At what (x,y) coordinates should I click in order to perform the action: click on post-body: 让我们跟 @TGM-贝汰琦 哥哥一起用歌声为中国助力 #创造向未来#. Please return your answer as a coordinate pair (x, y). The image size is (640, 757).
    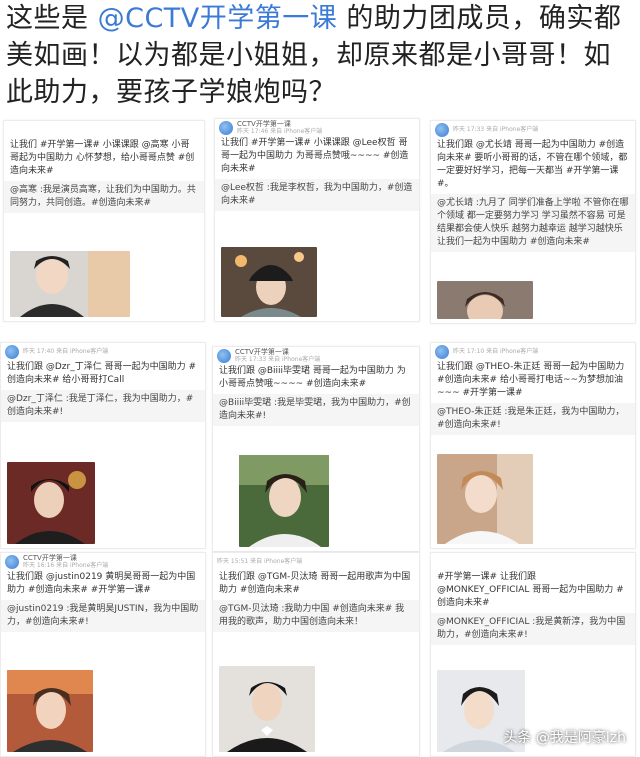
    Looking at the image, I should click on (315, 583).